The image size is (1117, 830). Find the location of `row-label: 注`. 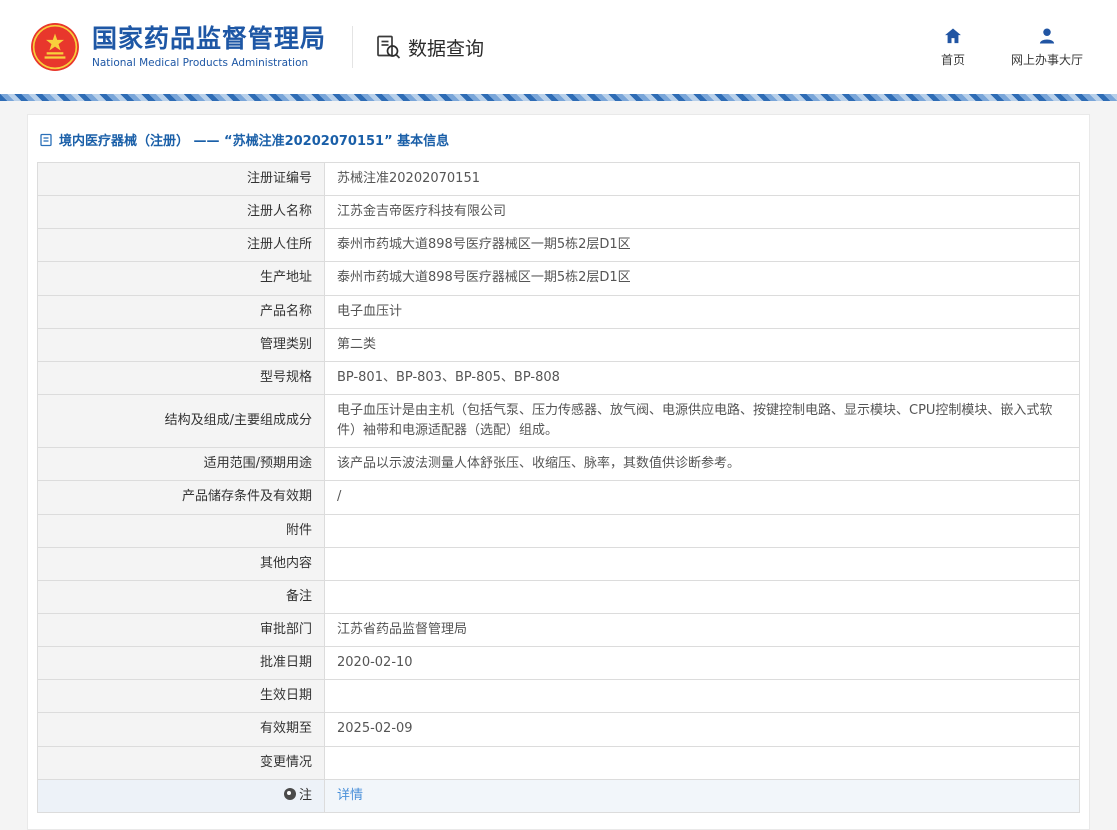

row-label: 注 is located at coordinates (181, 795).